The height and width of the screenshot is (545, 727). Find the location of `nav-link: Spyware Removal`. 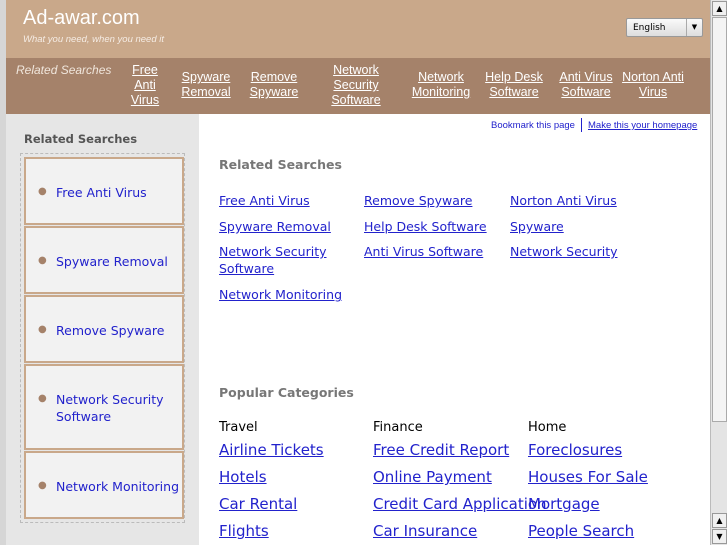

nav-link: Spyware Removal is located at coordinates (206, 85).